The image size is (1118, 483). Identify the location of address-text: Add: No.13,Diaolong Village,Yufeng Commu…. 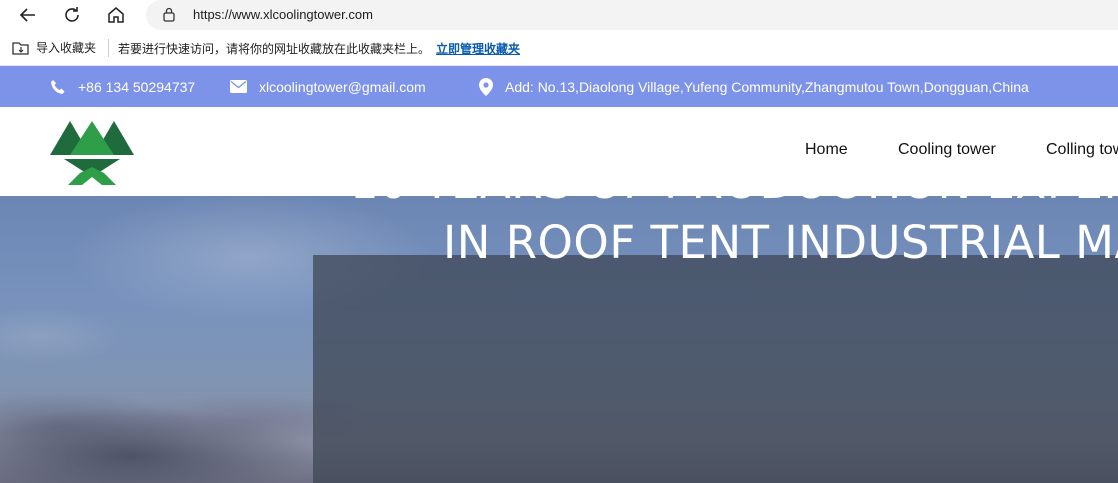
(767, 86).